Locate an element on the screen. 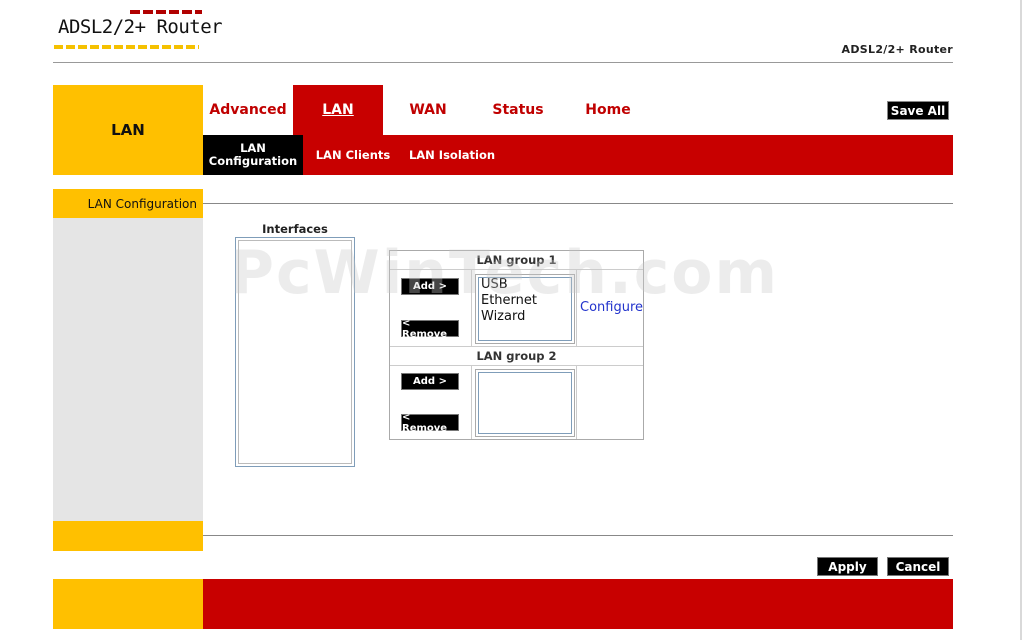 The width and height of the screenshot is (1022, 640). subtab-lan-isolation: LAN Isolation is located at coordinates (452, 155).